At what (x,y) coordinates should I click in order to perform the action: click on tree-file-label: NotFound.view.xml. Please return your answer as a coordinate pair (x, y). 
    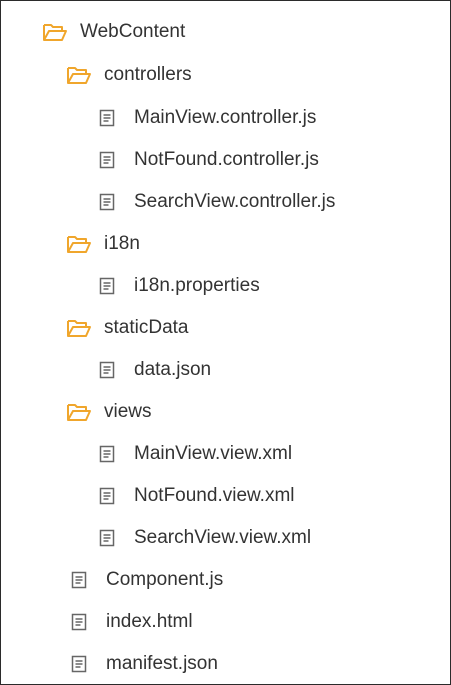
    Looking at the image, I should click on (214, 495).